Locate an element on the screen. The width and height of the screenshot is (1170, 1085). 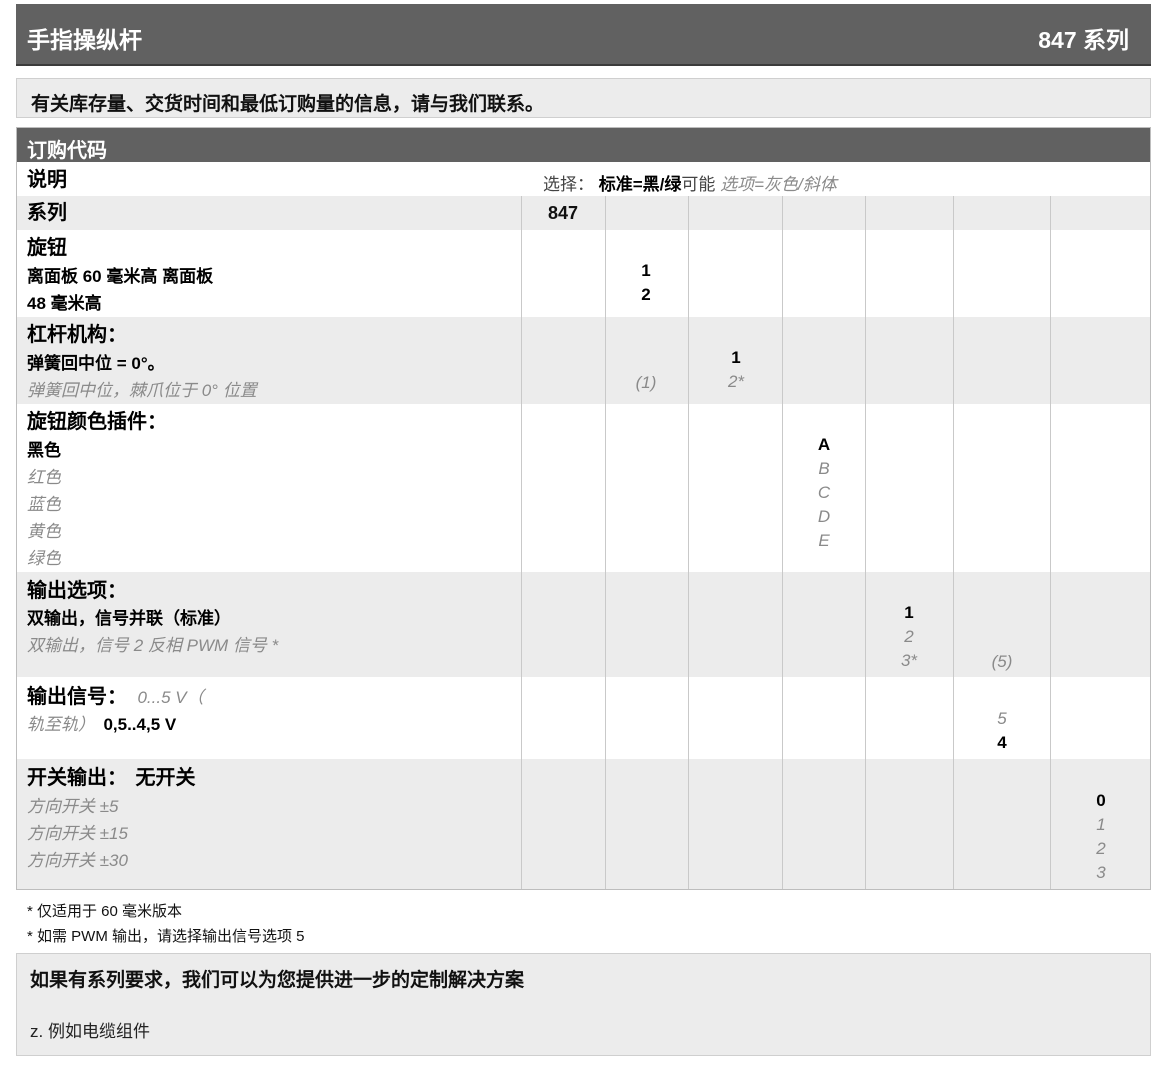
table-header: 订购代码 is located at coordinates (583, 145).